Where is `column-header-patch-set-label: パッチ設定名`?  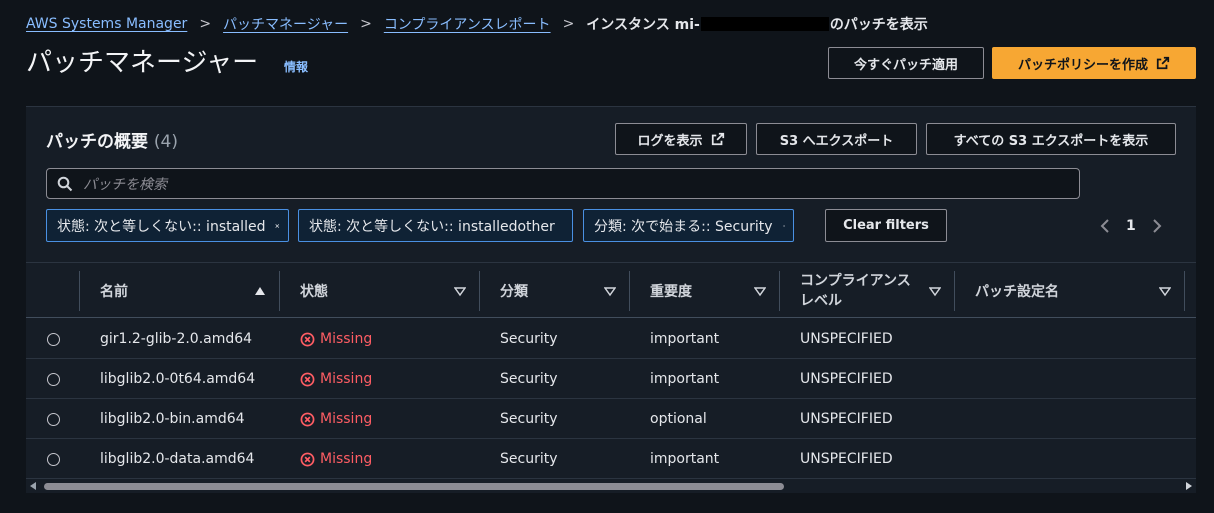 column-header-patch-set-label: パッチ設定名 is located at coordinates (1017, 292).